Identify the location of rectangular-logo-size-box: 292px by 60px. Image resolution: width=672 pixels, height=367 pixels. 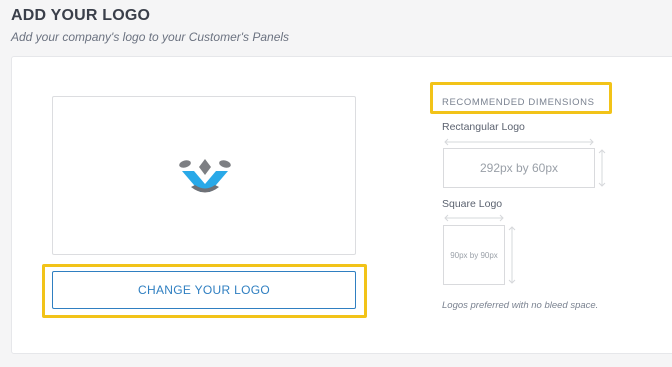
(519, 168).